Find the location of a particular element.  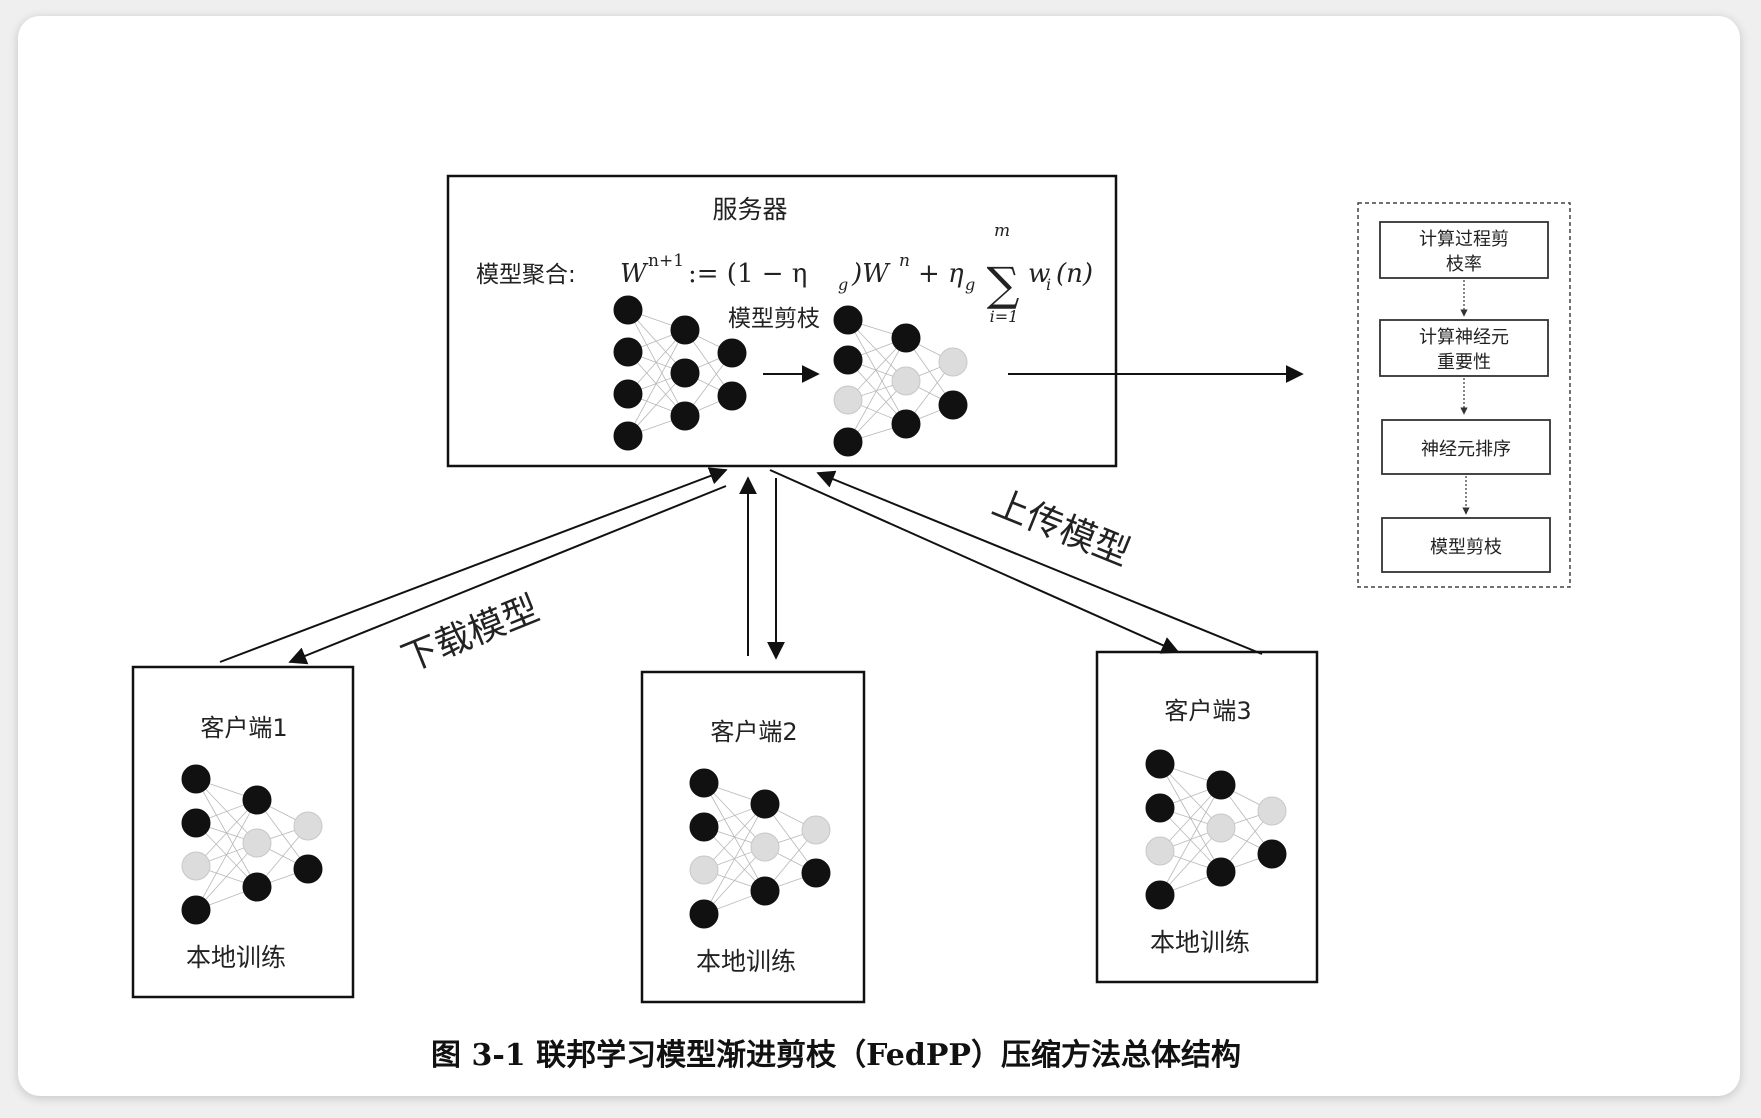

process-step-3-line1: 神经元排序 is located at coordinates (1466, 449).